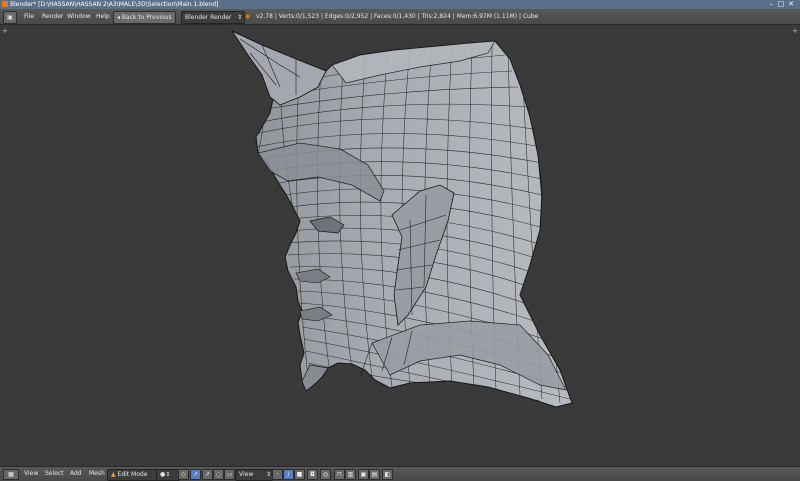  I want to click on scale-icon: ▭, so click(229, 474).